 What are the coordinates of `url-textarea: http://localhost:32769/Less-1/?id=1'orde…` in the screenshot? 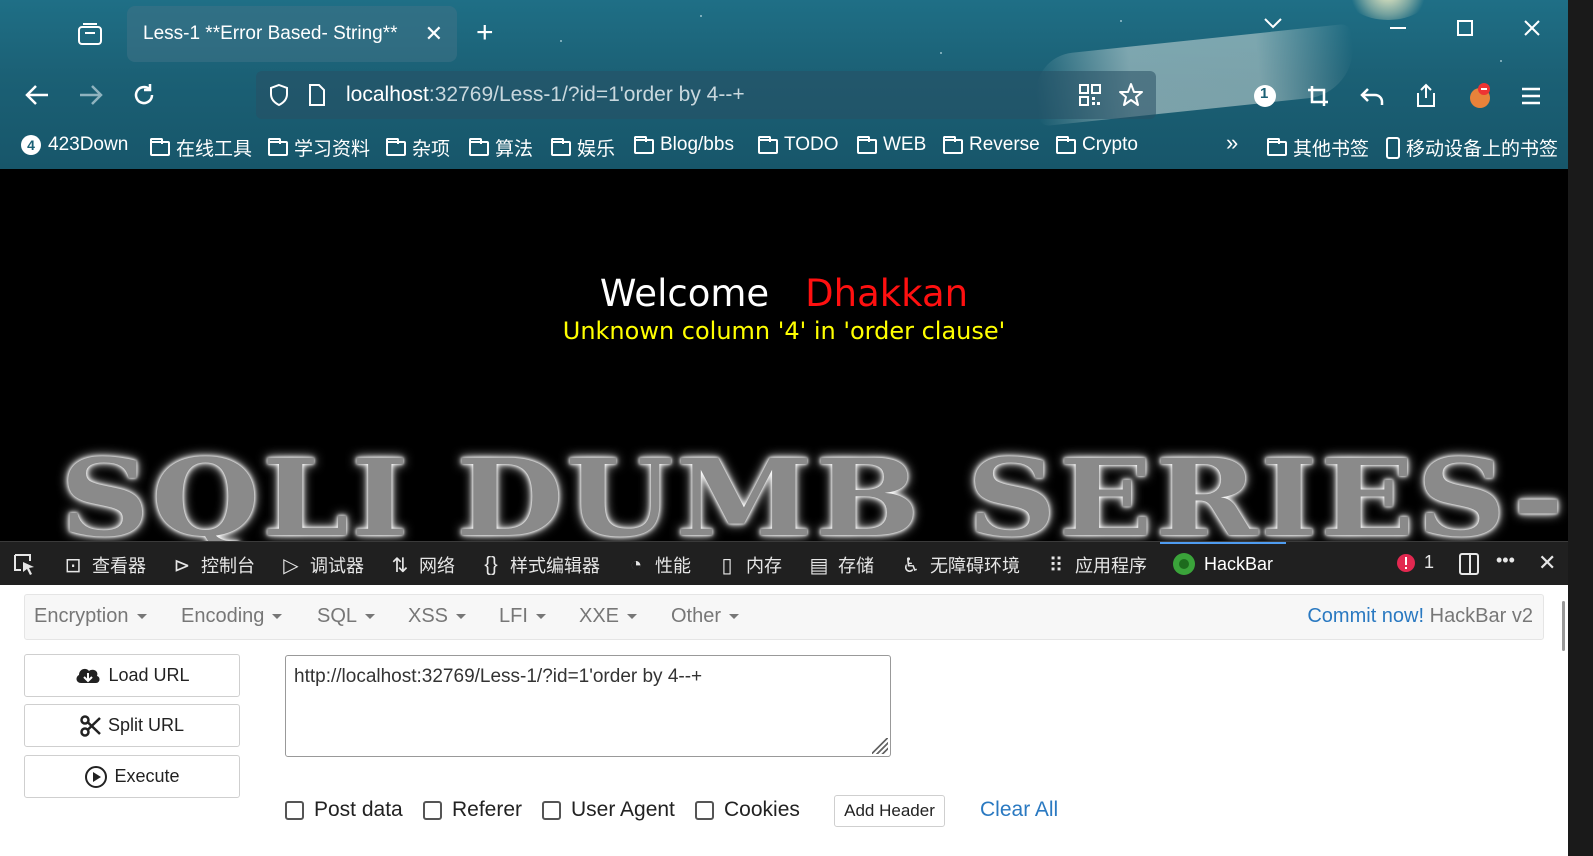 It's located at (588, 706).